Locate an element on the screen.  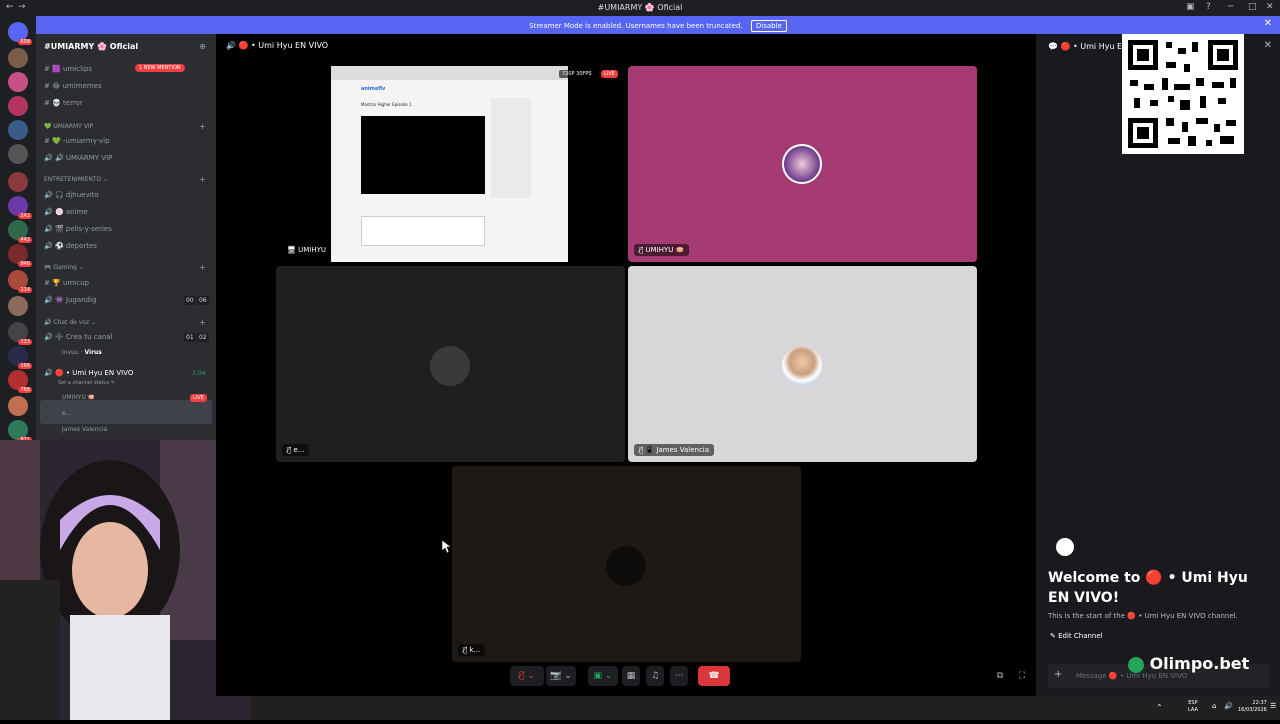
category-entretenimiento: ENTRETENIMIENTO ⌄ is located at coordinates (76, 179).